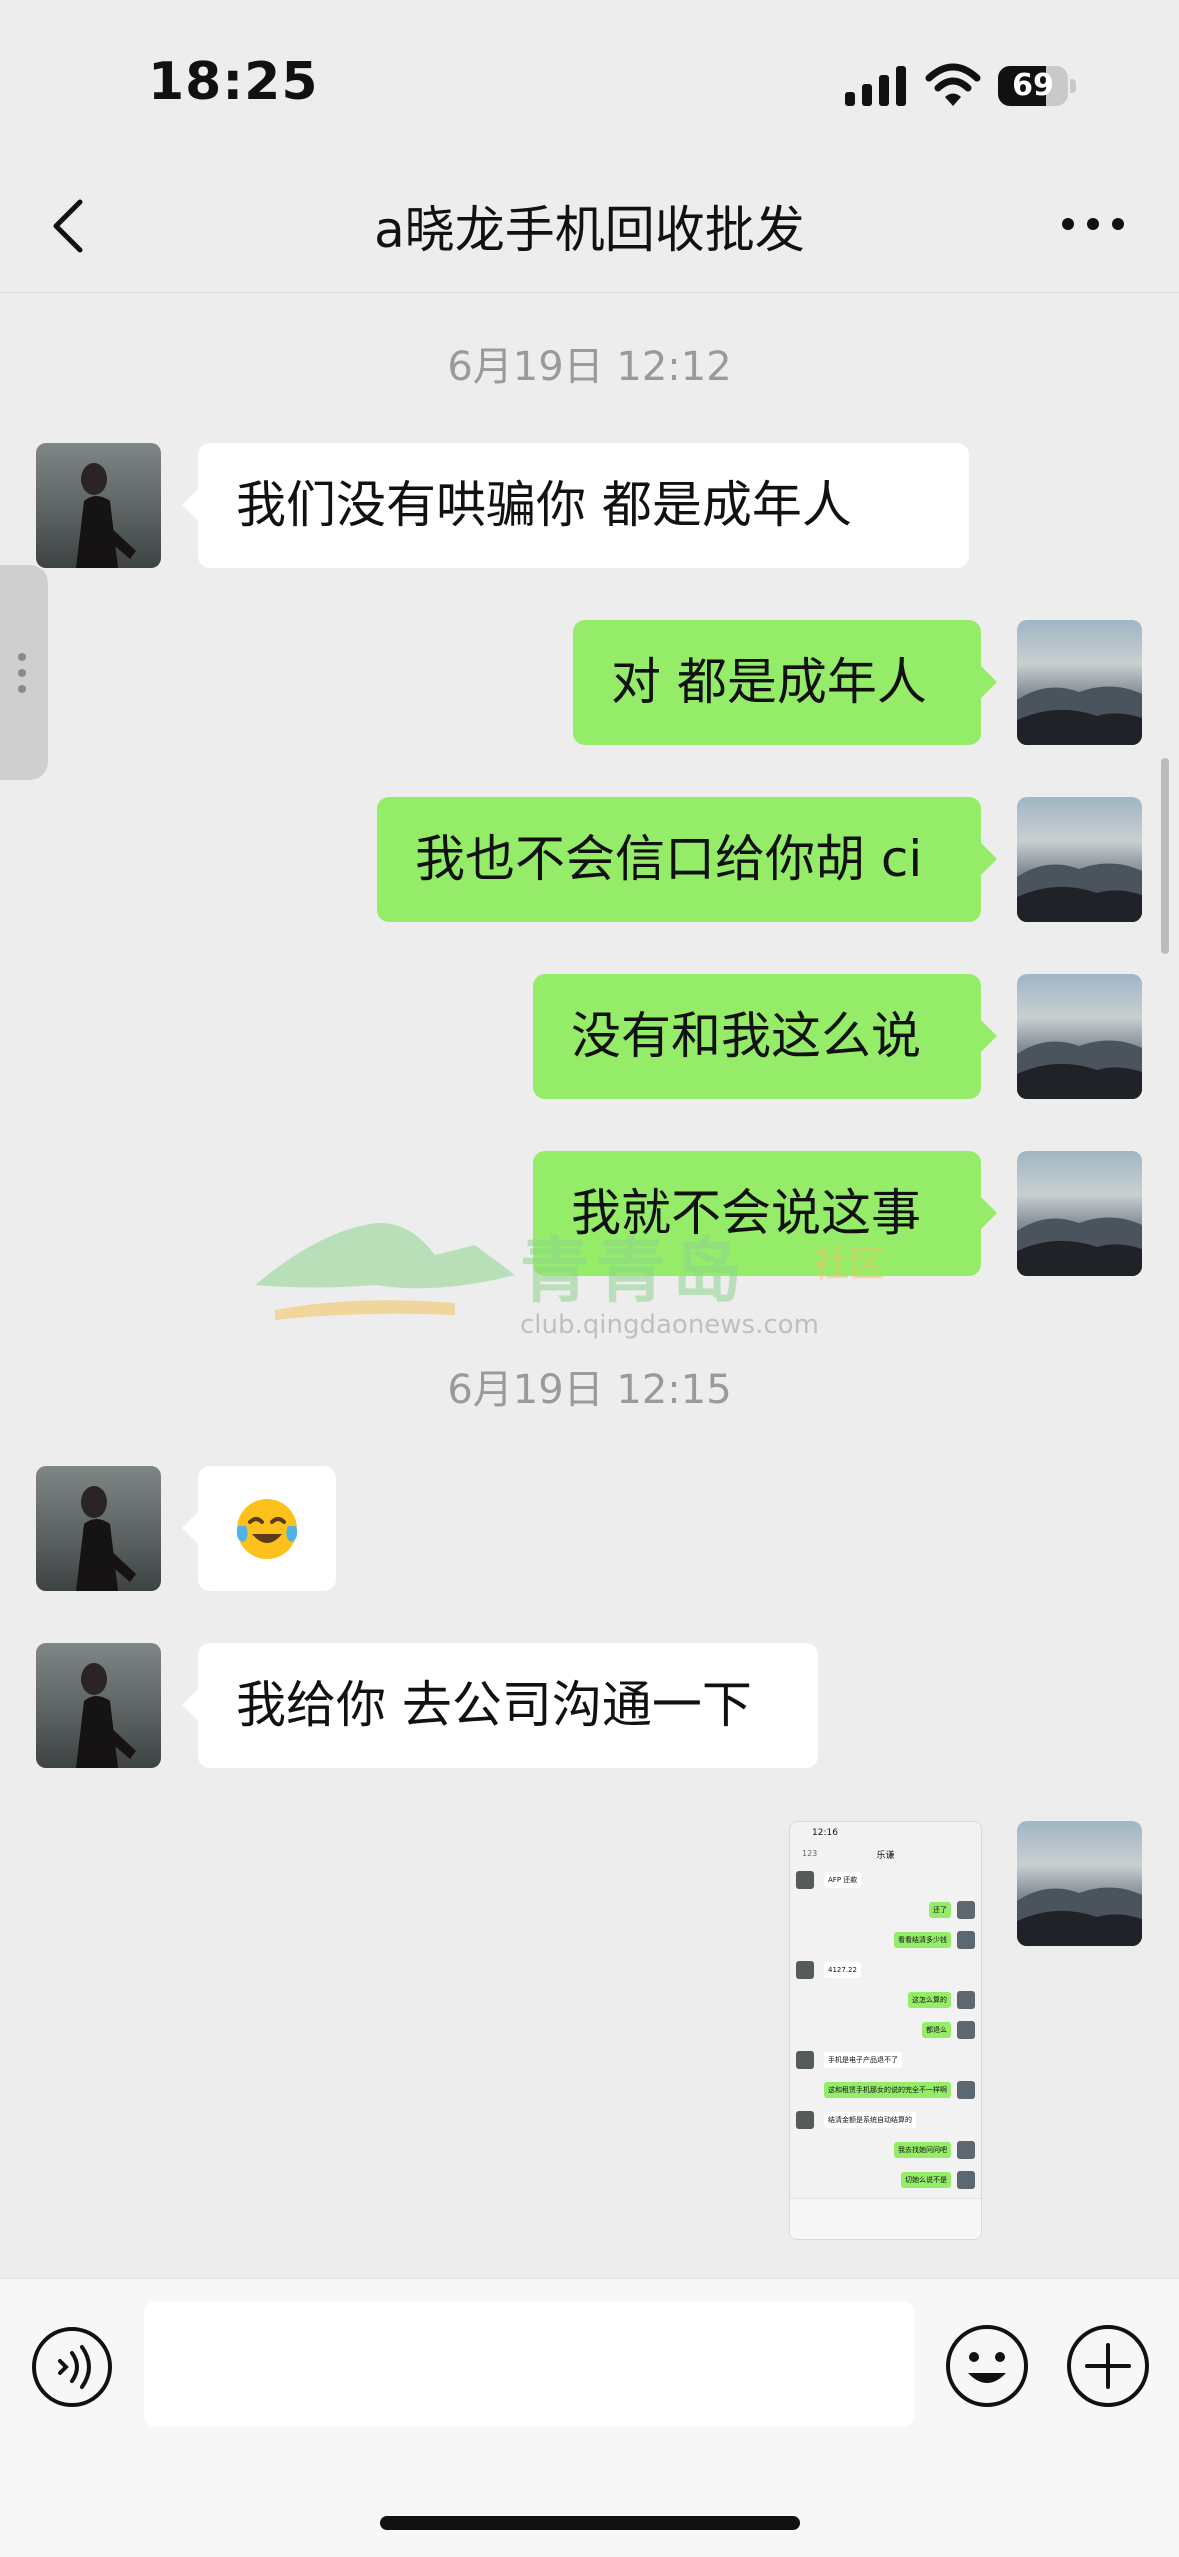 This screenshot has height=2557, width=1179. What do you see at coordinates (1108, 2366) in the screenshot?
I see `plus-icon` at bounding box center [1108, 2366].